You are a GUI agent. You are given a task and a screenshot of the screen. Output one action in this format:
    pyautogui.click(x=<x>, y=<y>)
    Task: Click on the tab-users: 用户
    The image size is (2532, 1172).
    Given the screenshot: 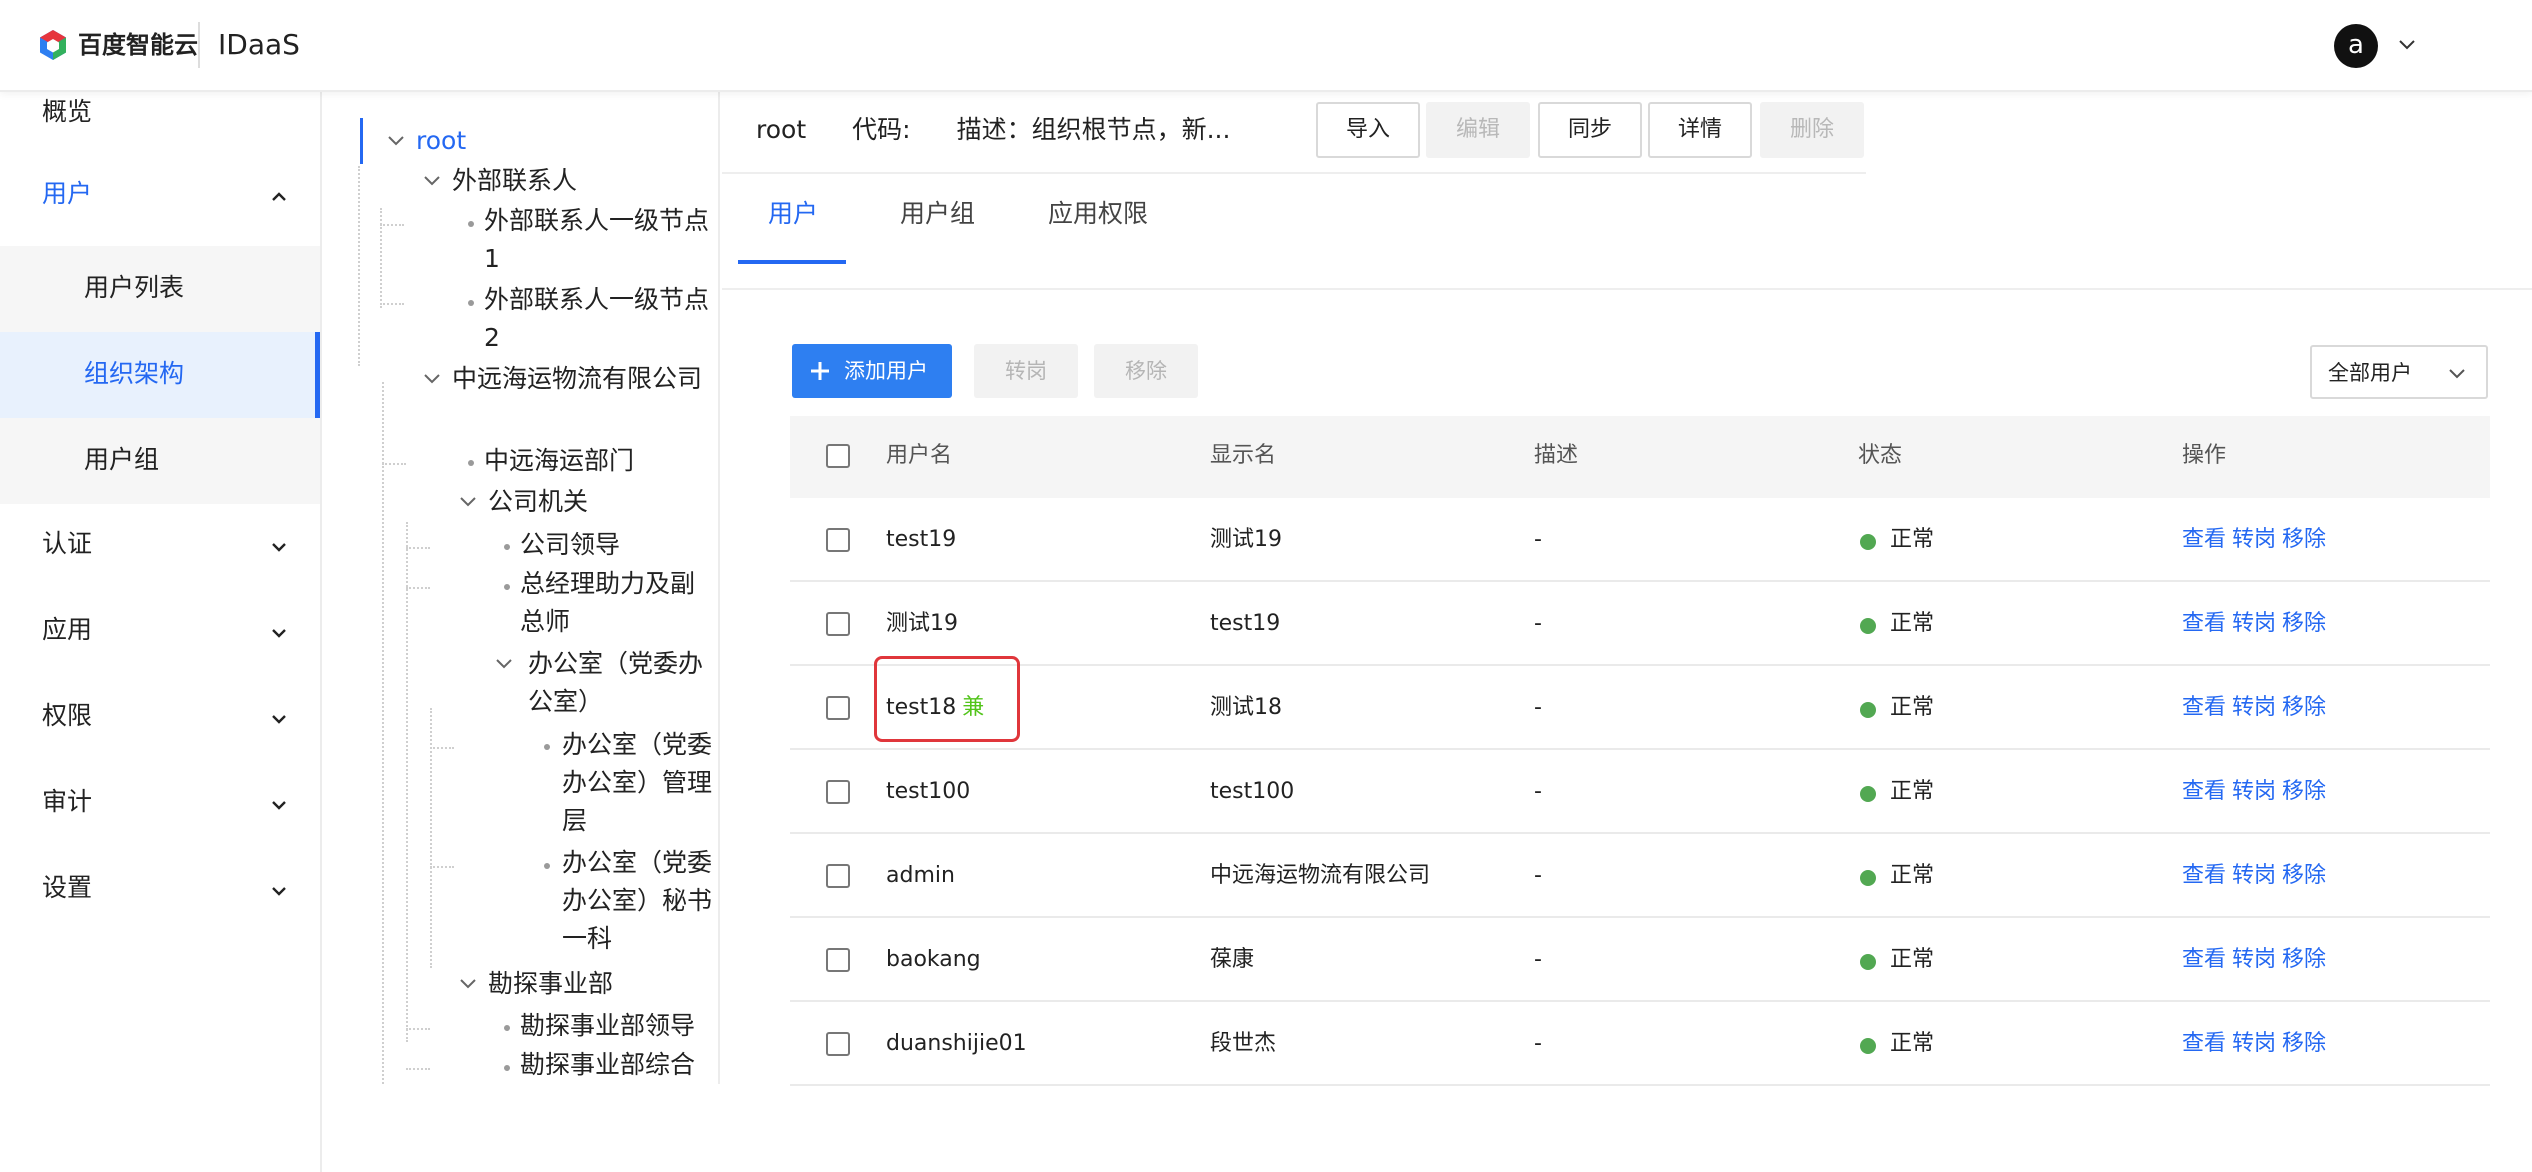 What is the action you would take?
    pyautogui.click(x=793, y=214)
    